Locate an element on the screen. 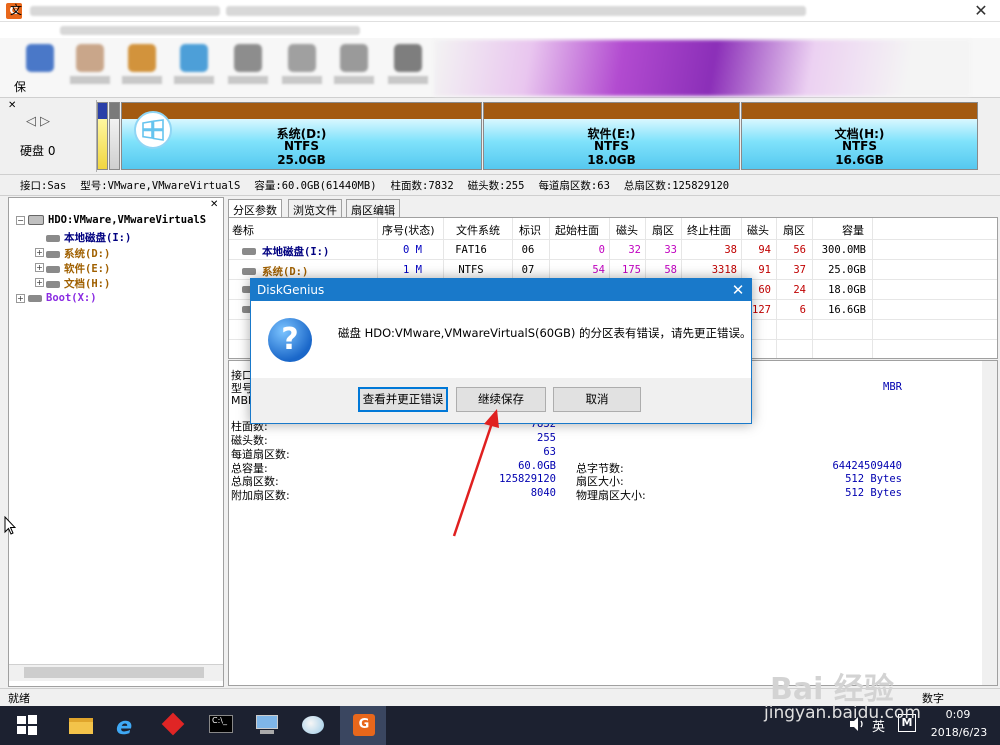 This screenshot has width=1000, height=745. toolbar-backup-button is located at coordinates (408, 66).